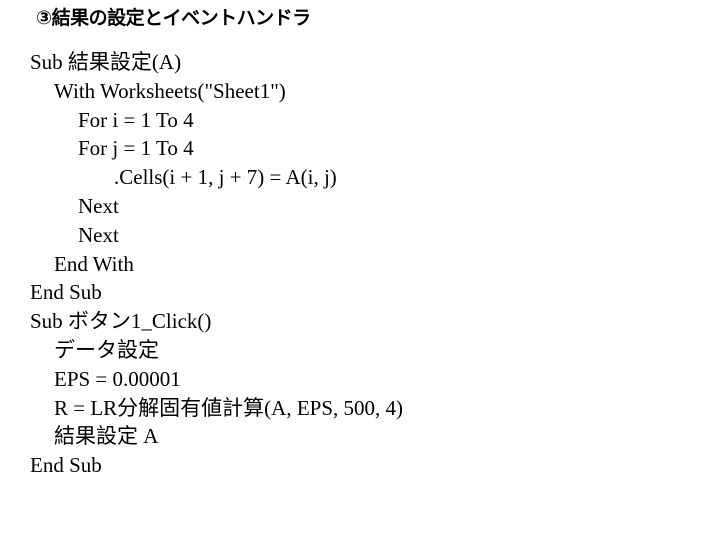 The width and height of the screenshot is (720, 540). Describe the element at coordinates (98, 234) in the screenshot. I see `code-line-next-i: Next` at that location.